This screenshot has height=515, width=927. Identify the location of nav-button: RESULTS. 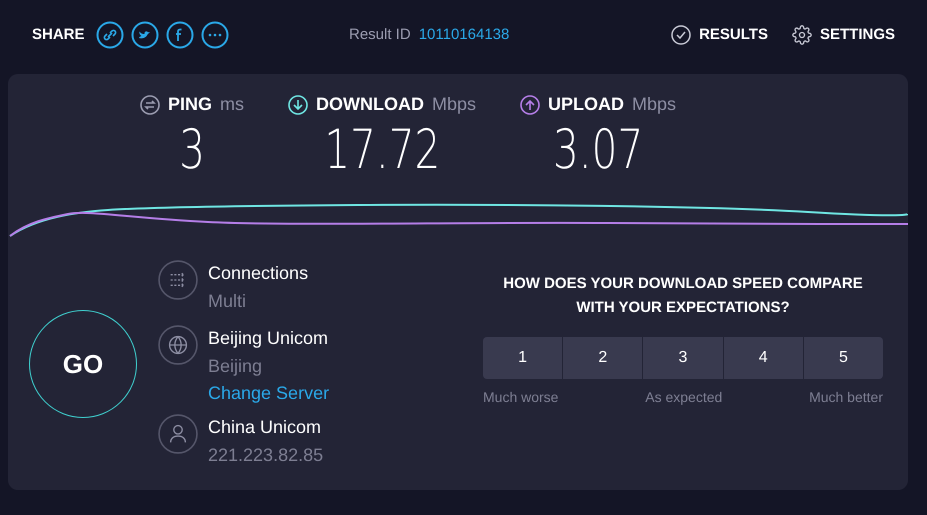
(733, 35).